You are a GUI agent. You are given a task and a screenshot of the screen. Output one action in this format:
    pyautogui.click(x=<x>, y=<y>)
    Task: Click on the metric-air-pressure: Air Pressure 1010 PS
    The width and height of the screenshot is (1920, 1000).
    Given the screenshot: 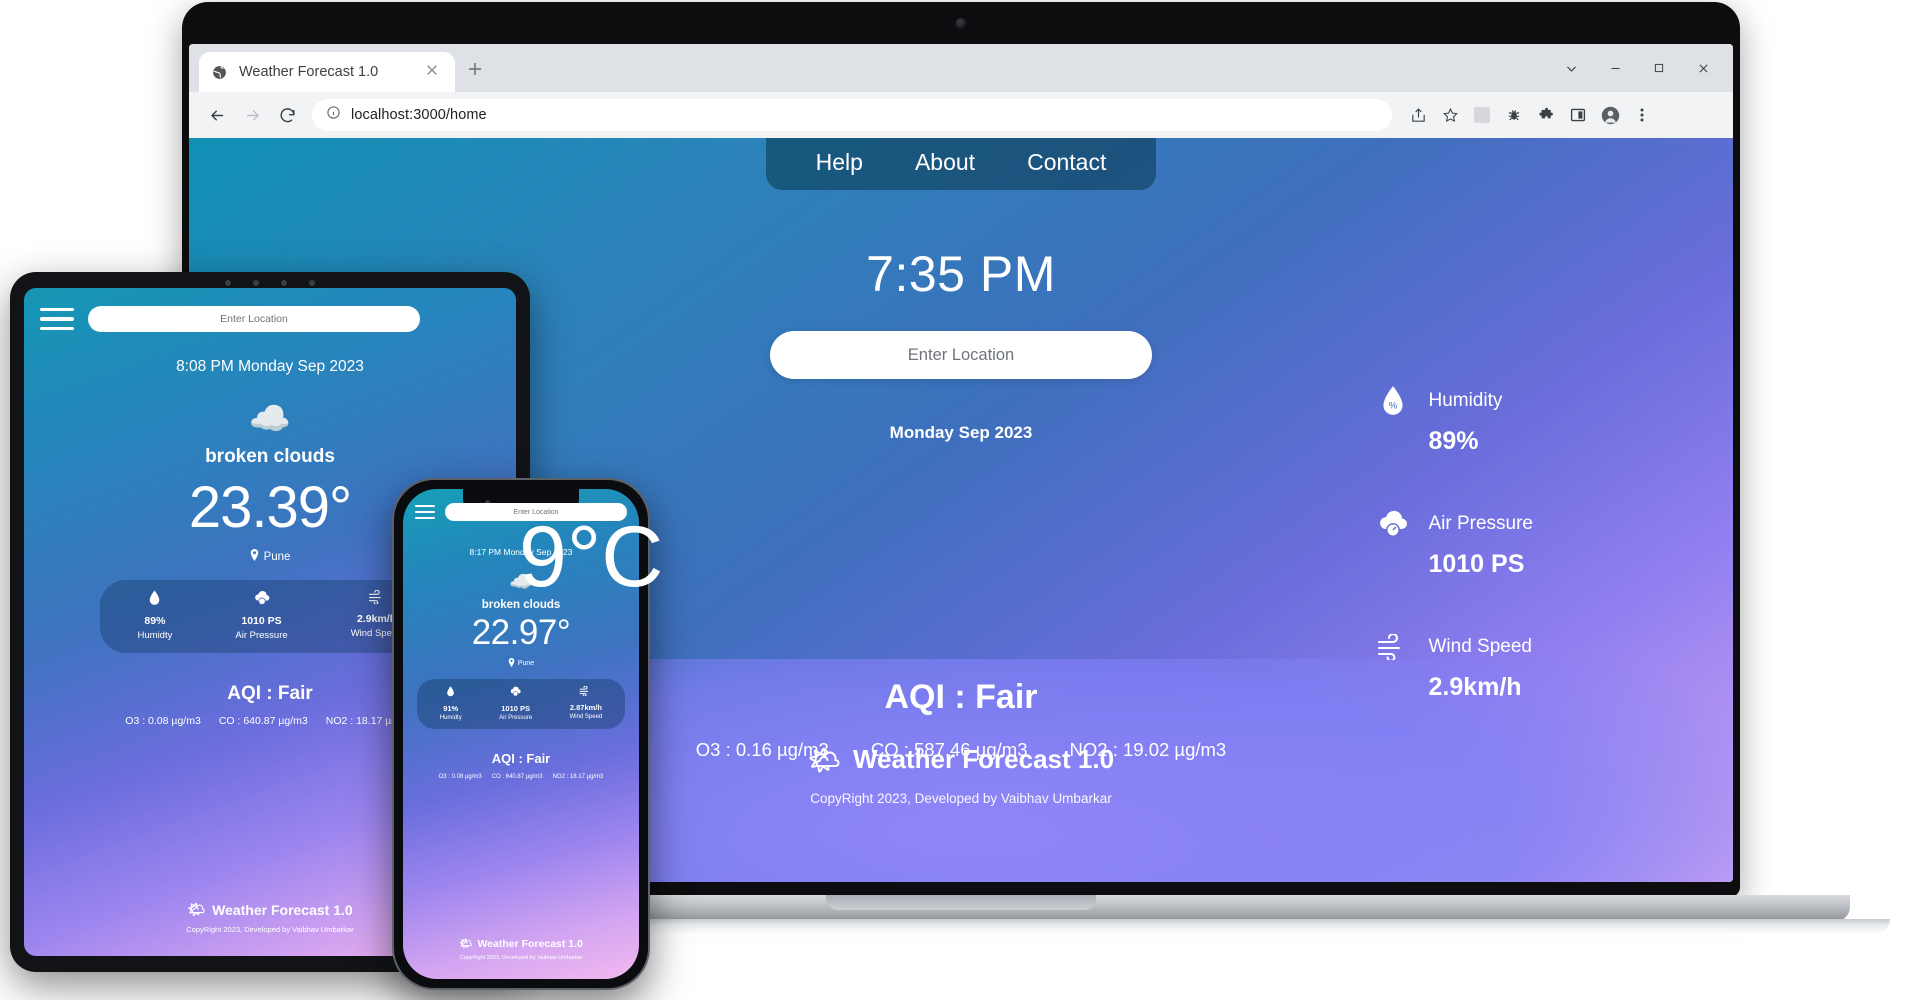 What is the action you would take?
    pyautogui.click(x=1454, y=542)
    